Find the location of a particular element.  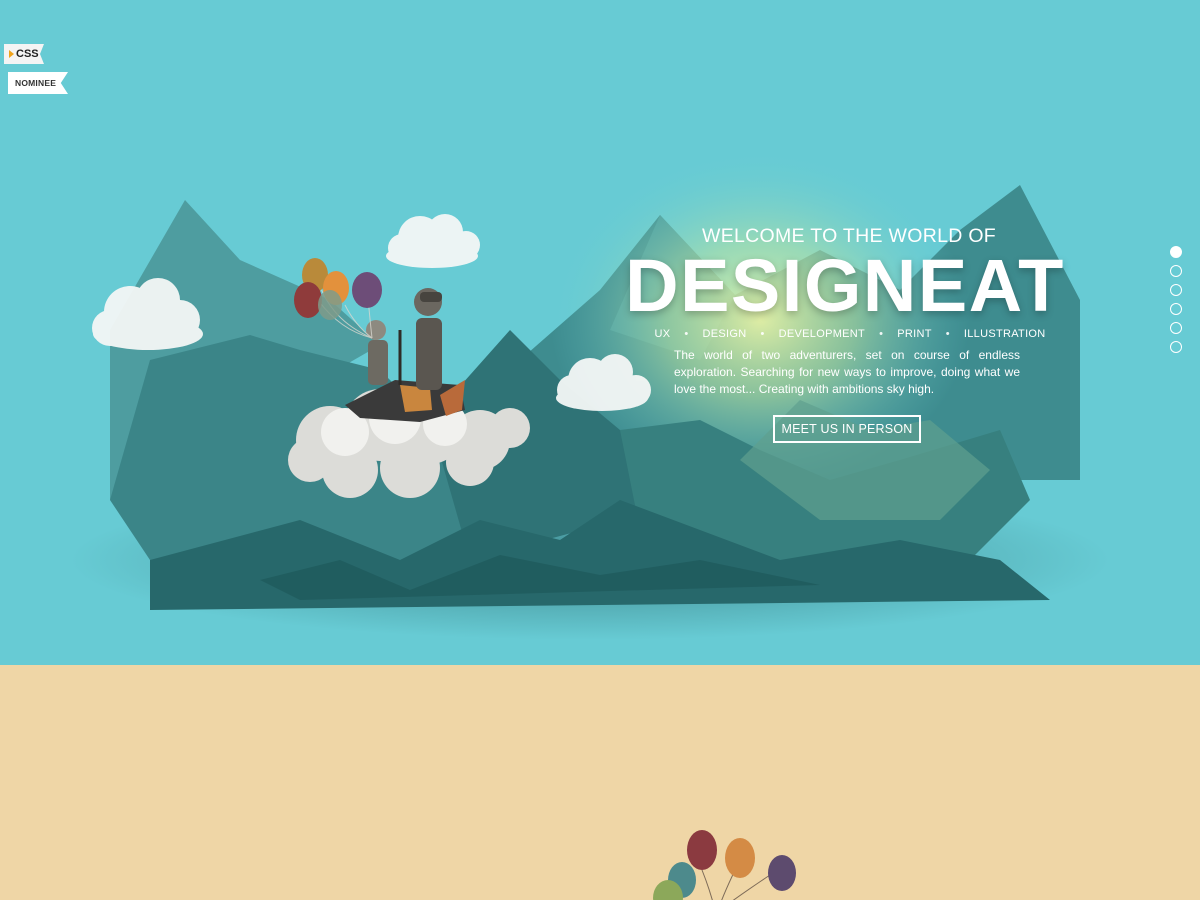

badge-css-label: CSS is located at coordinates (27, 54).